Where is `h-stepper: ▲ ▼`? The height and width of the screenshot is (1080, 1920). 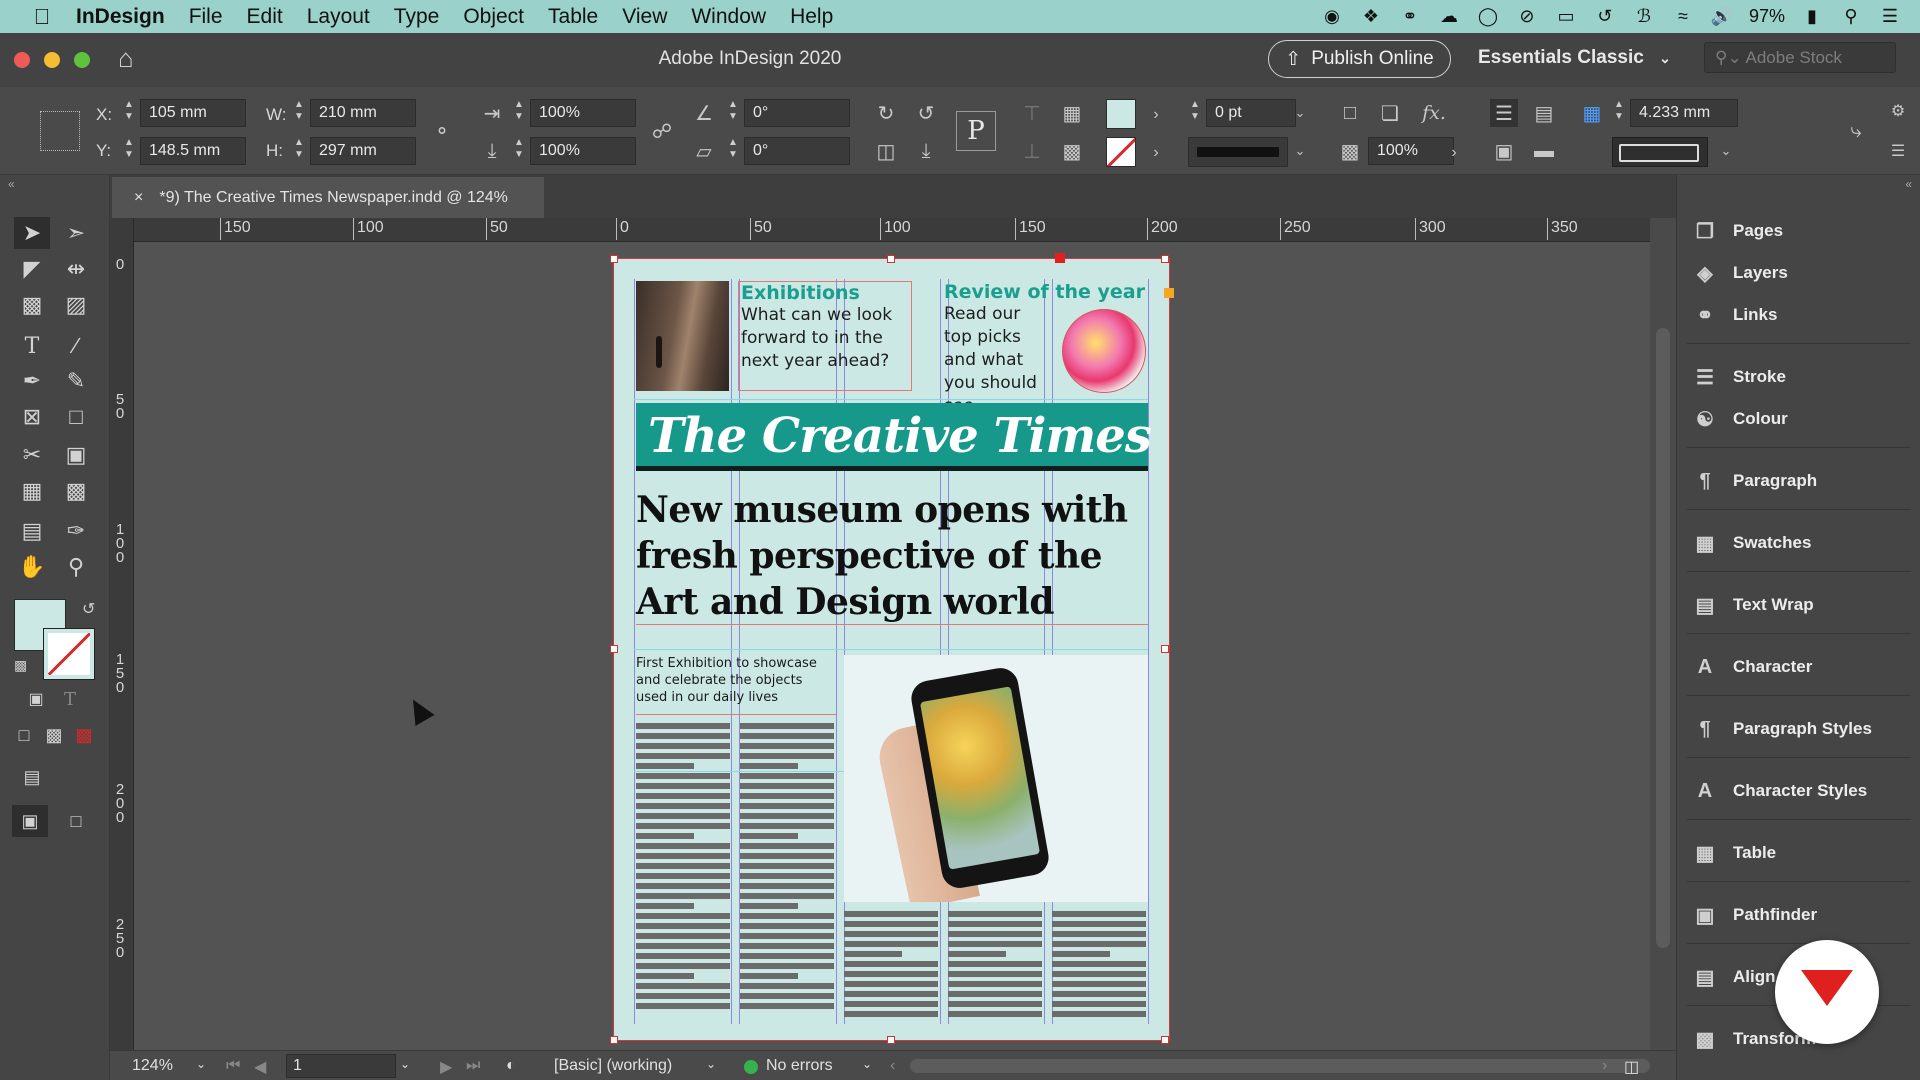 h-stepper: ▲ ▼ is located at coordinates (299, 151).